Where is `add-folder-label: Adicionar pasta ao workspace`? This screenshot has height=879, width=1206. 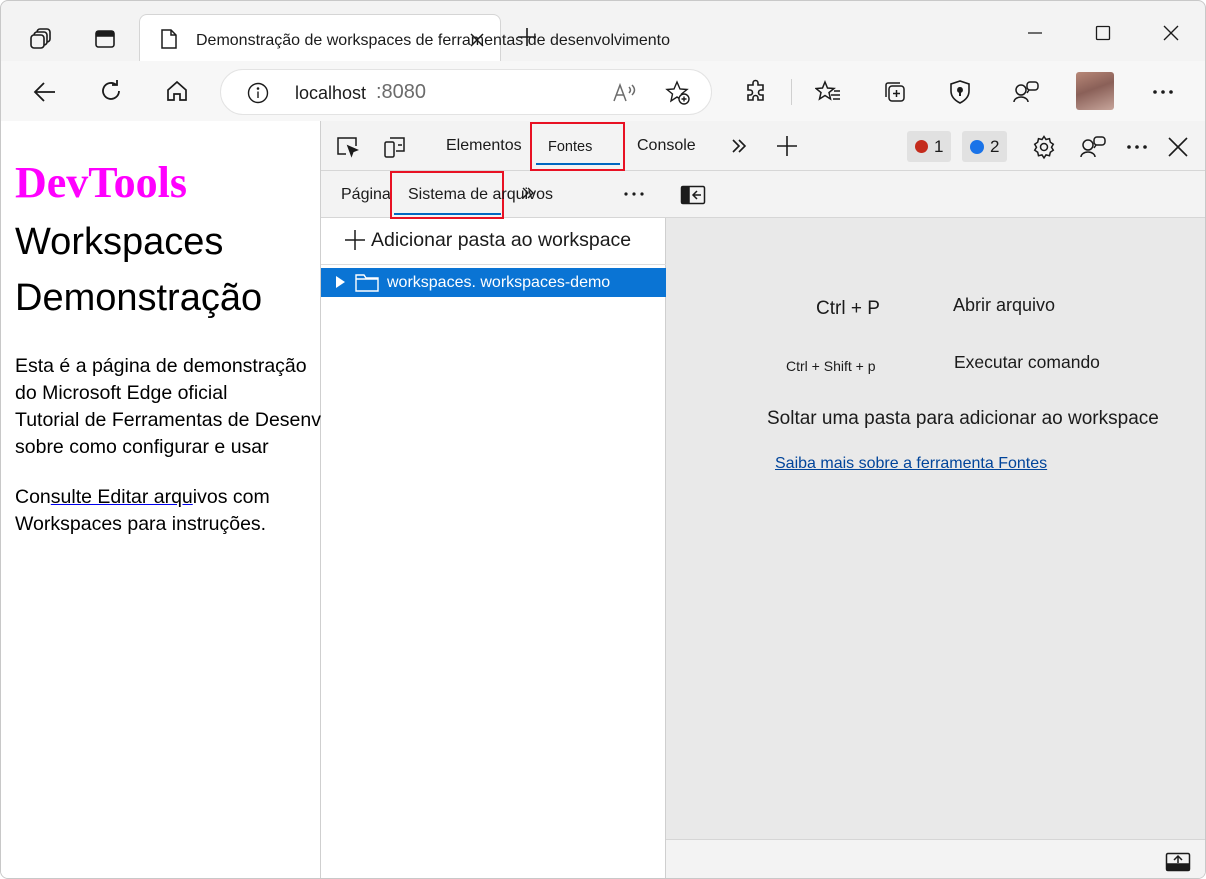 add-folder-label: Adicionar pasta ao workspace is located at coordinates (501, 239).